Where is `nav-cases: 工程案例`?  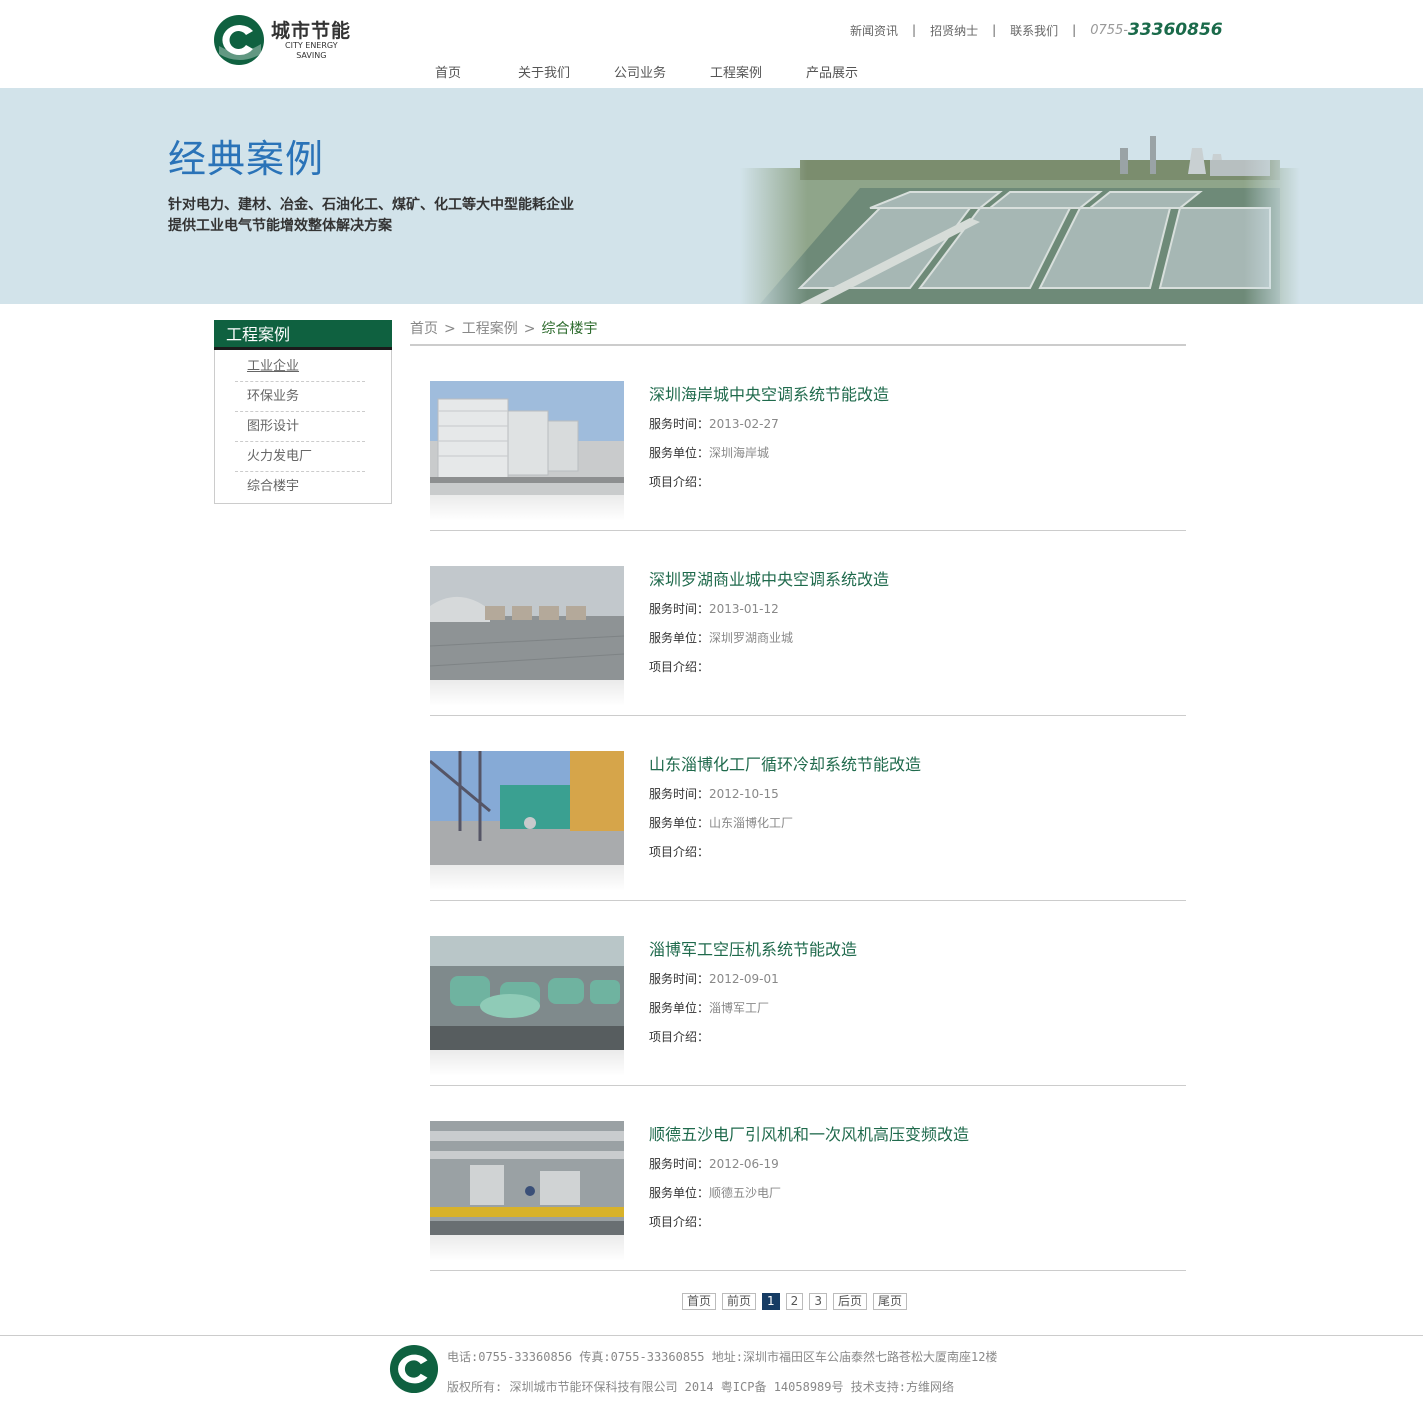
nav-cases: 工程案例 is located at coordinates (736, 74).